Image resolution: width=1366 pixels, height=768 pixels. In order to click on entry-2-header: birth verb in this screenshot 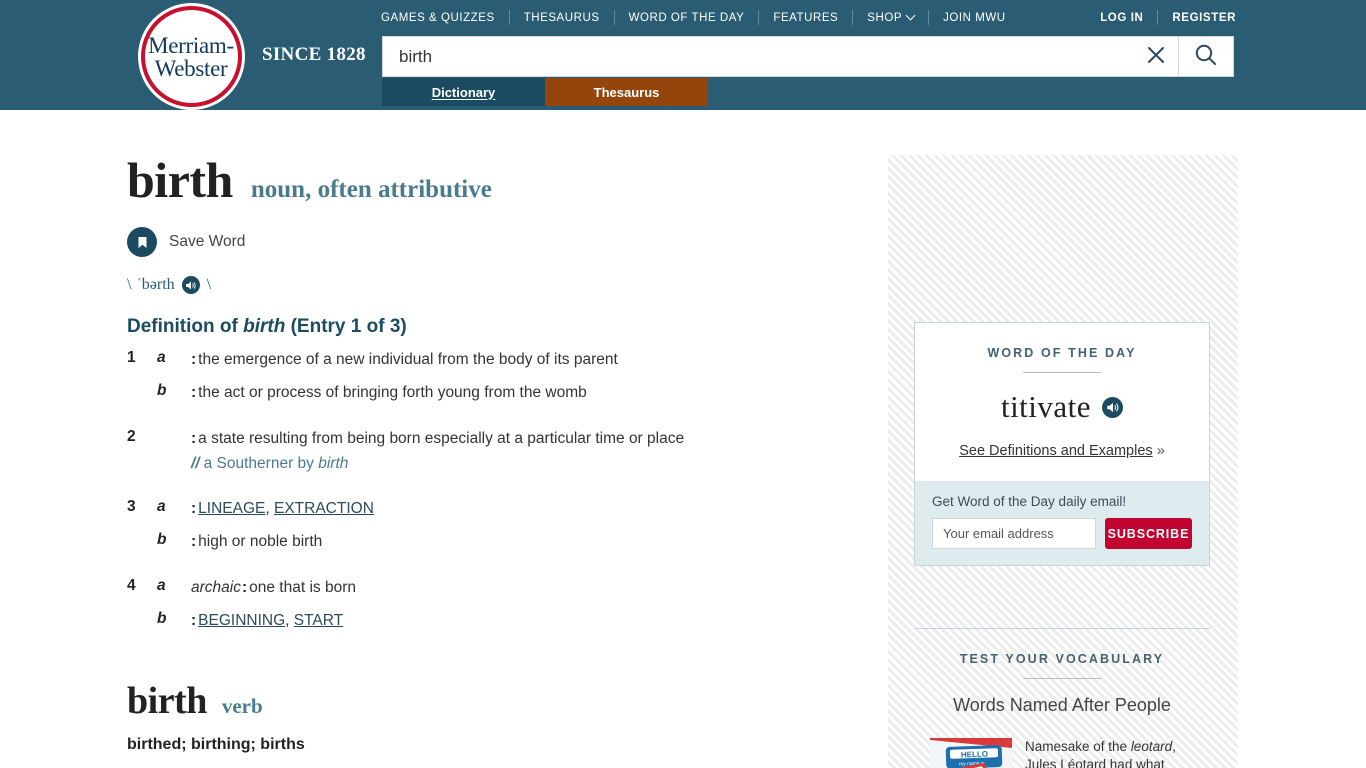, I will do `click(492, 701)`.